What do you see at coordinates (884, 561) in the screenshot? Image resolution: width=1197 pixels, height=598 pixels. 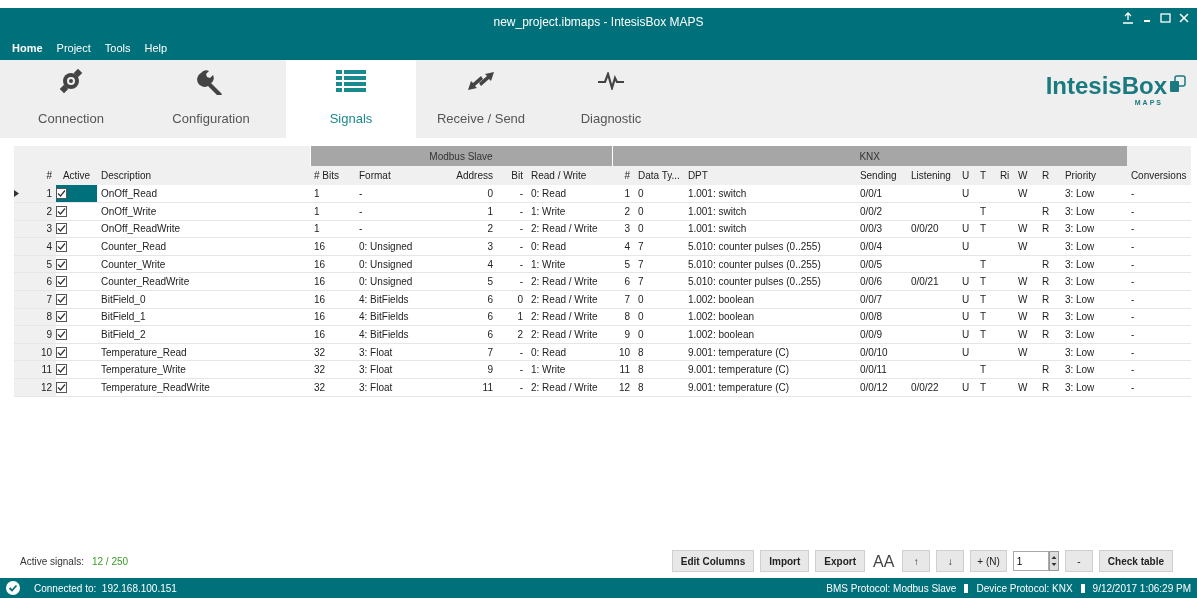 I see `font-size-button: AA` at bounding box center [884, 561].